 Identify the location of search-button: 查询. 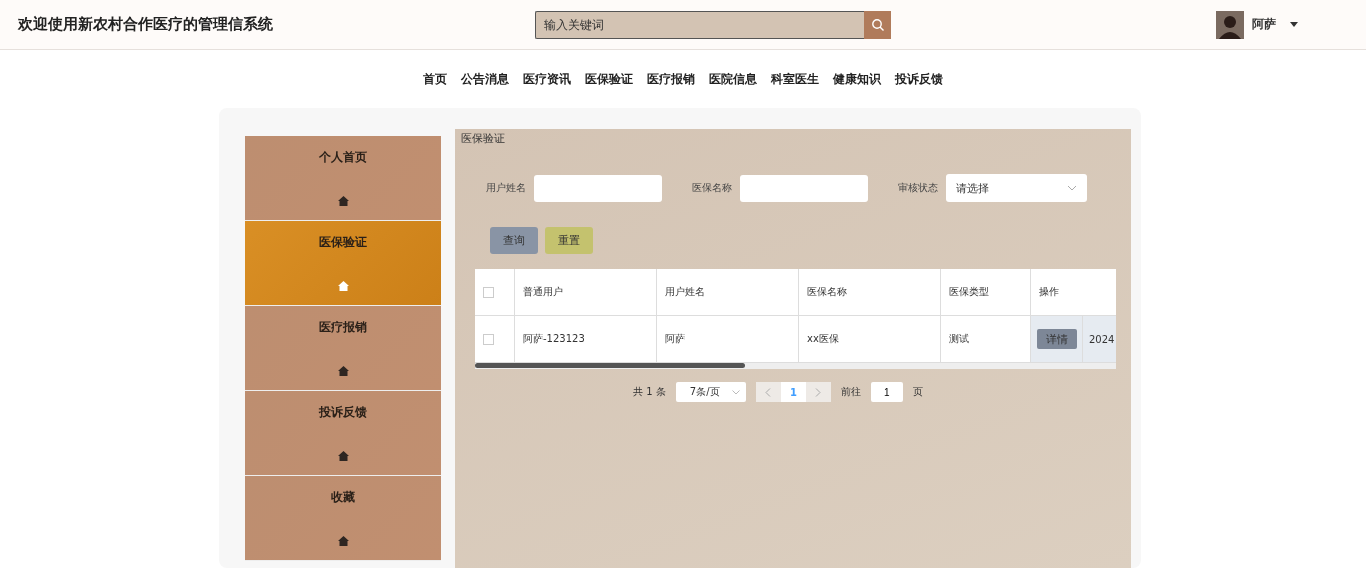
(514, 240).